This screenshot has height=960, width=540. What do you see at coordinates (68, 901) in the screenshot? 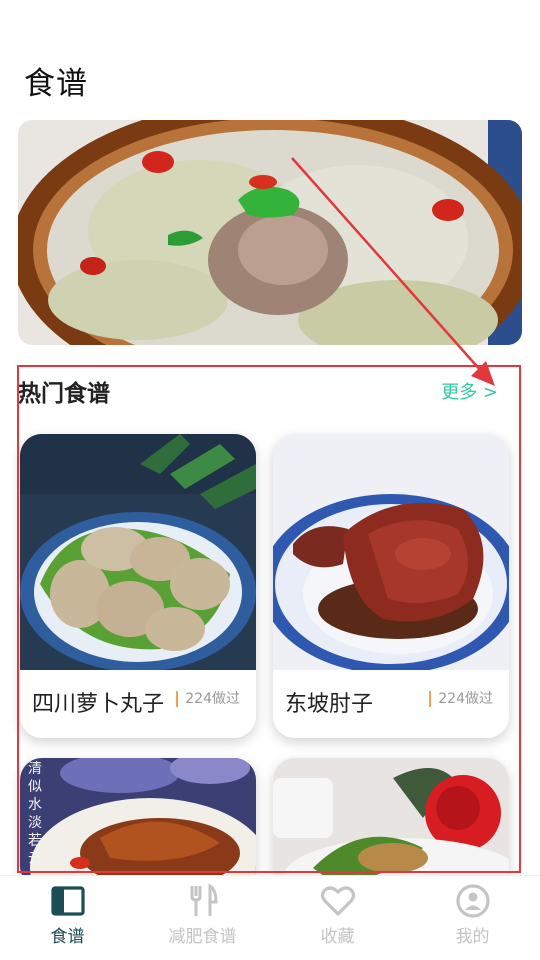
I see `recipe-book-icon` at bounding box center [68, 901].